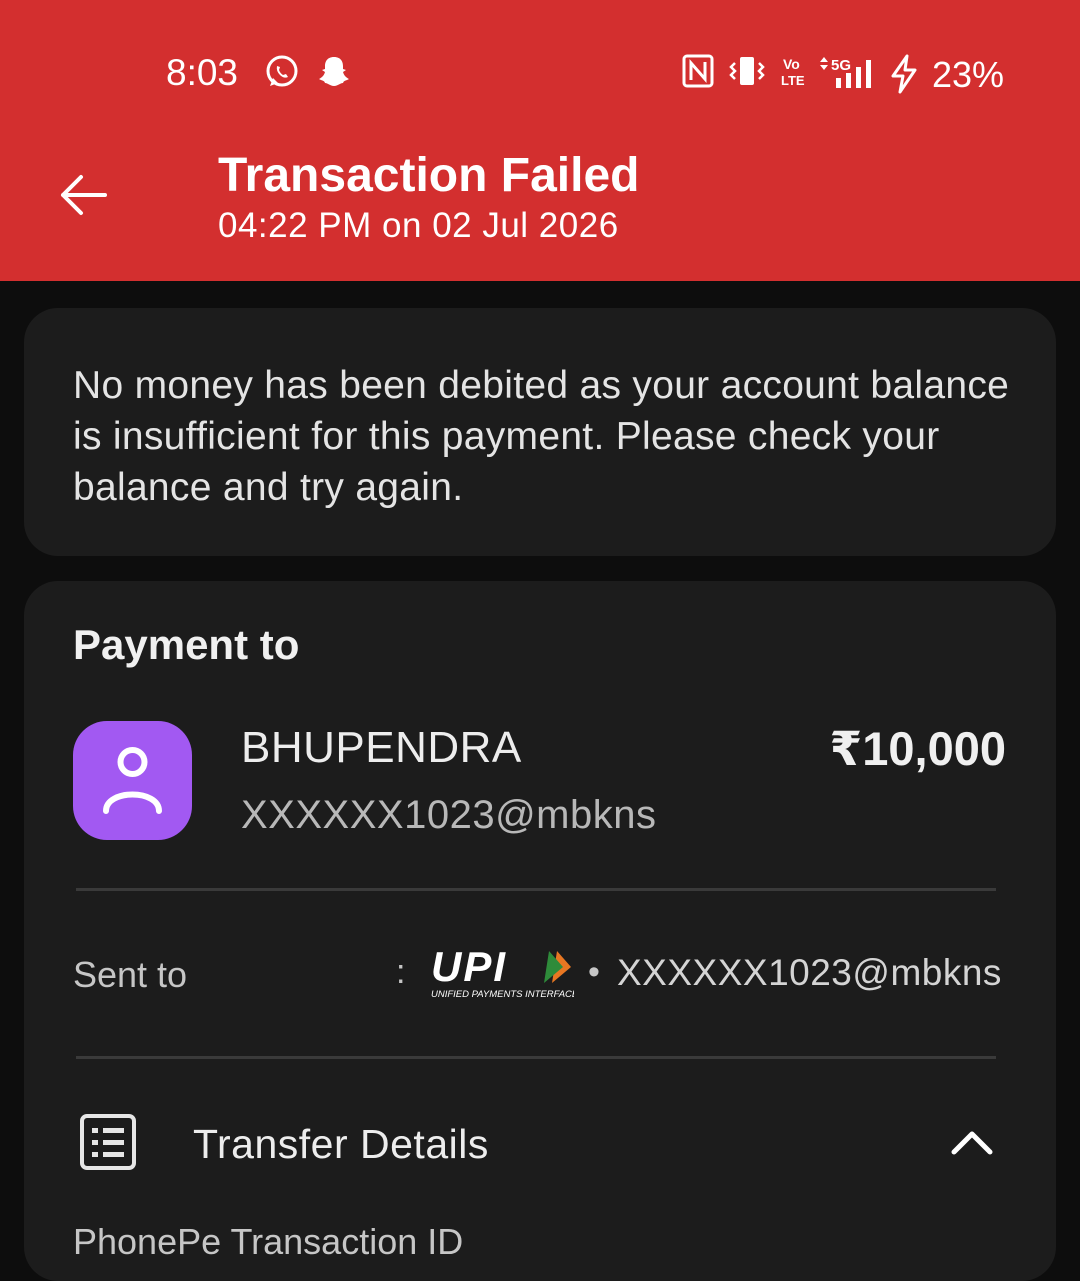 Image resolution: width=1080 pixels, height=1281 pixels. What do you see at coordinates (791, 64) in the screenshot?
I see `svg-text: Vo` at bounding box center [791, 64].